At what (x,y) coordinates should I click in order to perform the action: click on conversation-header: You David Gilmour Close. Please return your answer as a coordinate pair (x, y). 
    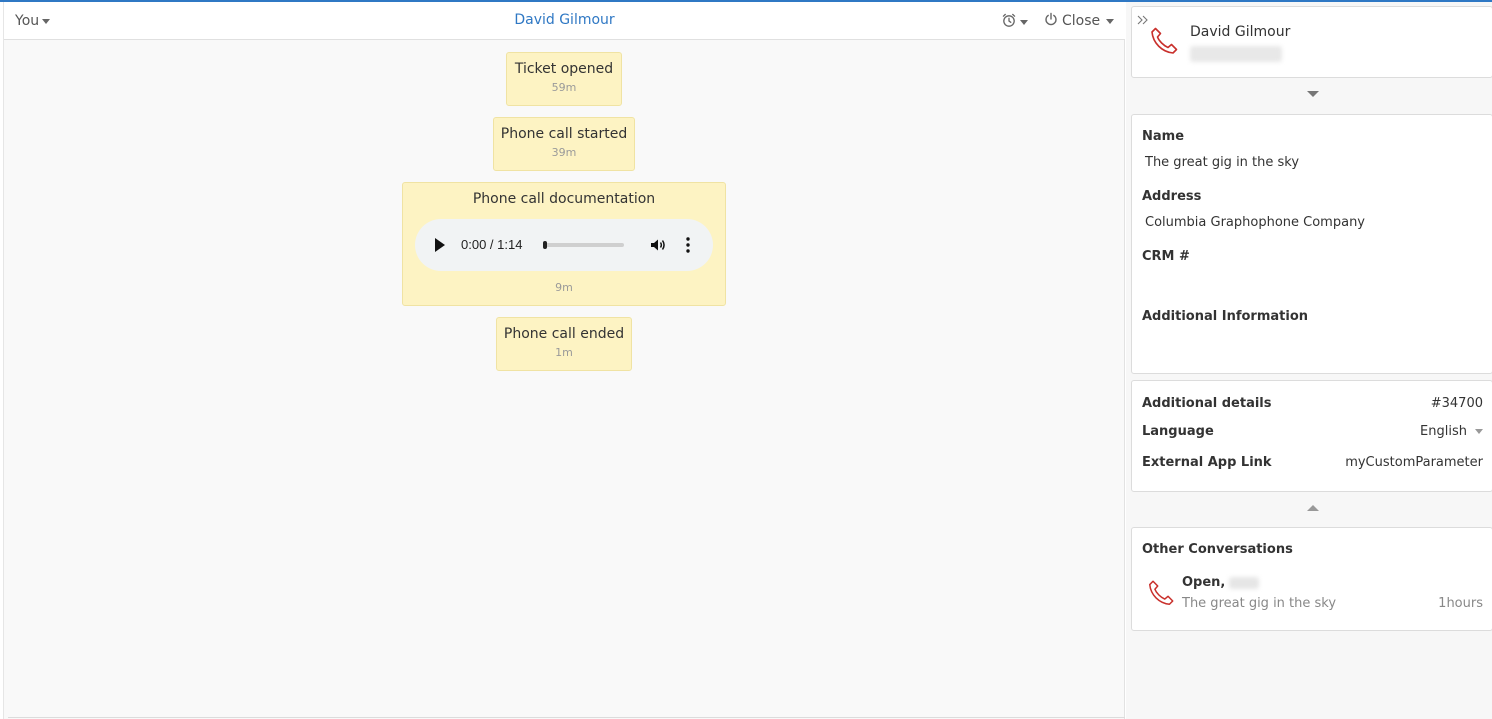
    Looking at the image, I should click on (564, 21).